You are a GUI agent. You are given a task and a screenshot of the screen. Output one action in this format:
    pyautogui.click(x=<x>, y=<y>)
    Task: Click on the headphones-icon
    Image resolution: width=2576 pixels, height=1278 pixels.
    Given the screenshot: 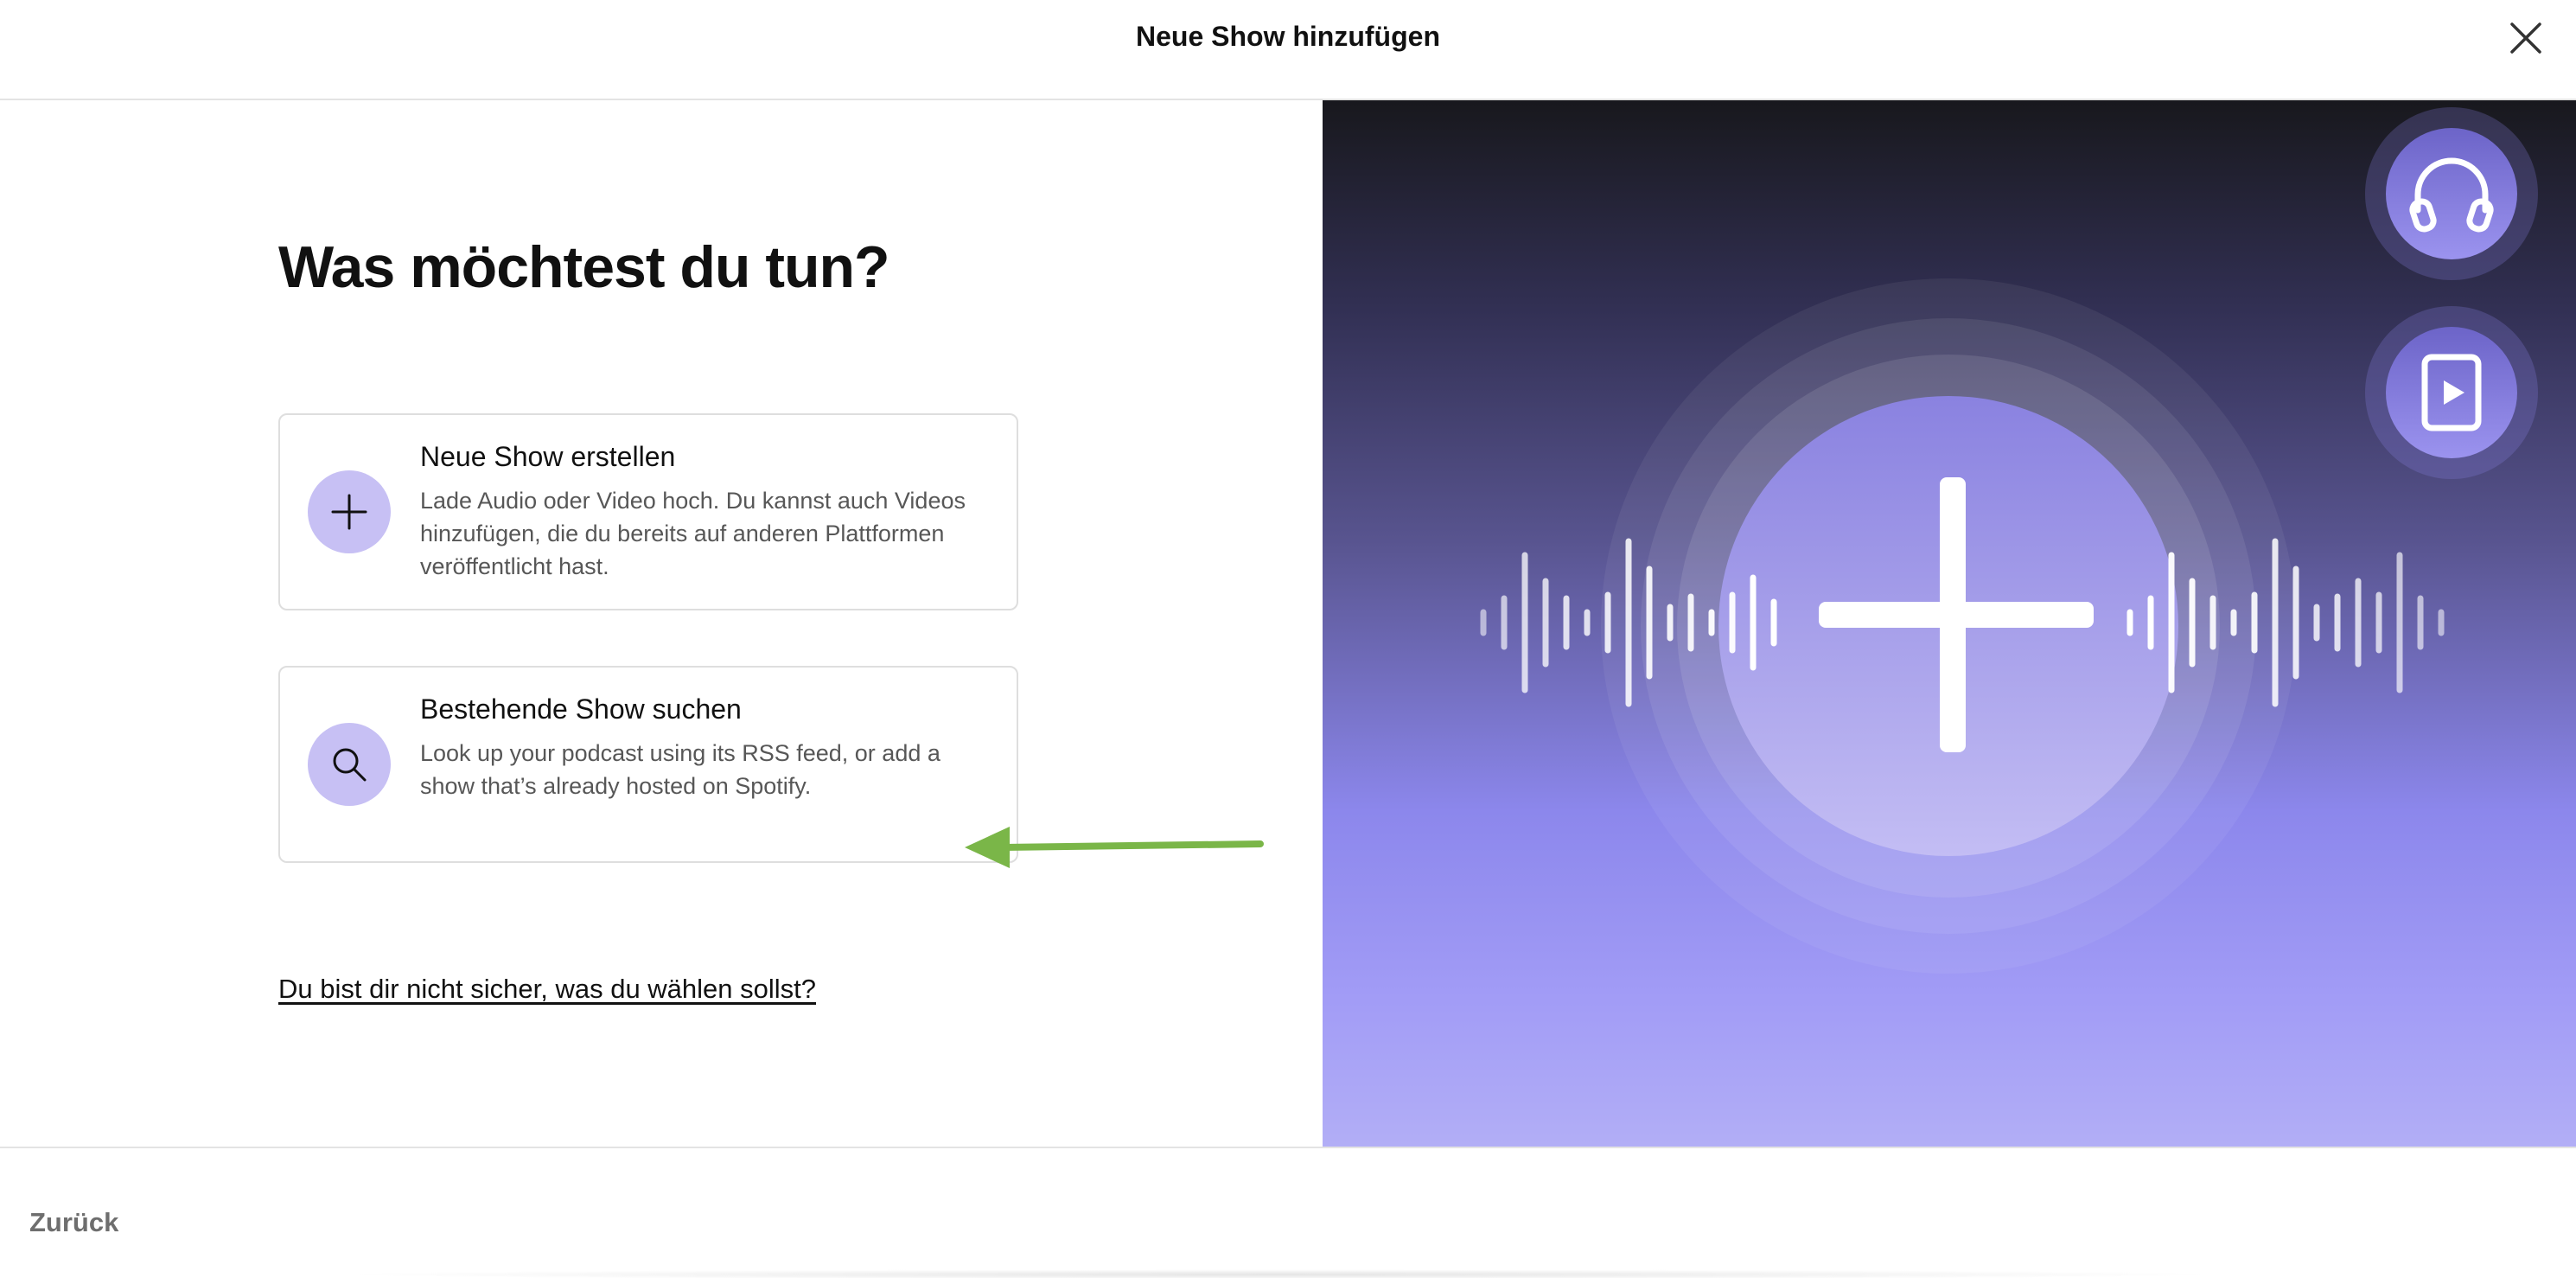 What is the action you would take?
    pyautogui.click(x=2451, y=195)
    